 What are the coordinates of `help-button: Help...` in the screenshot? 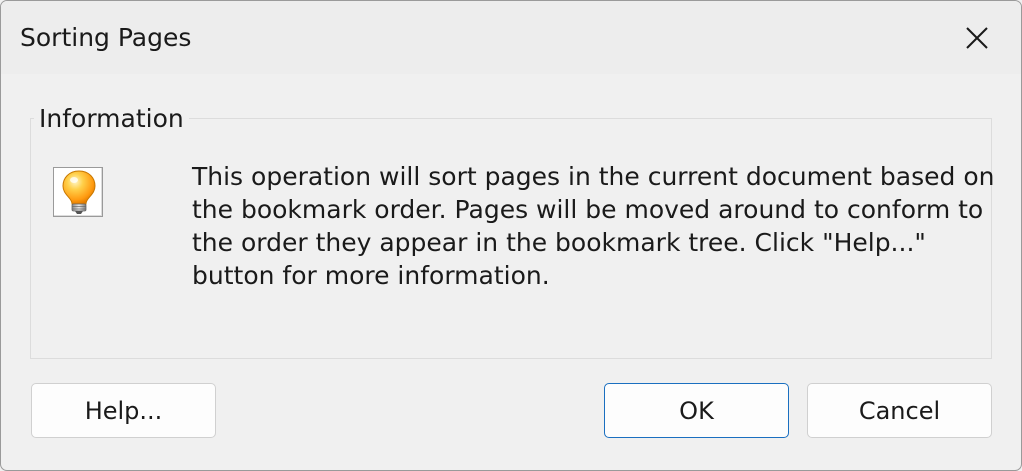 It's located at (123, 410).